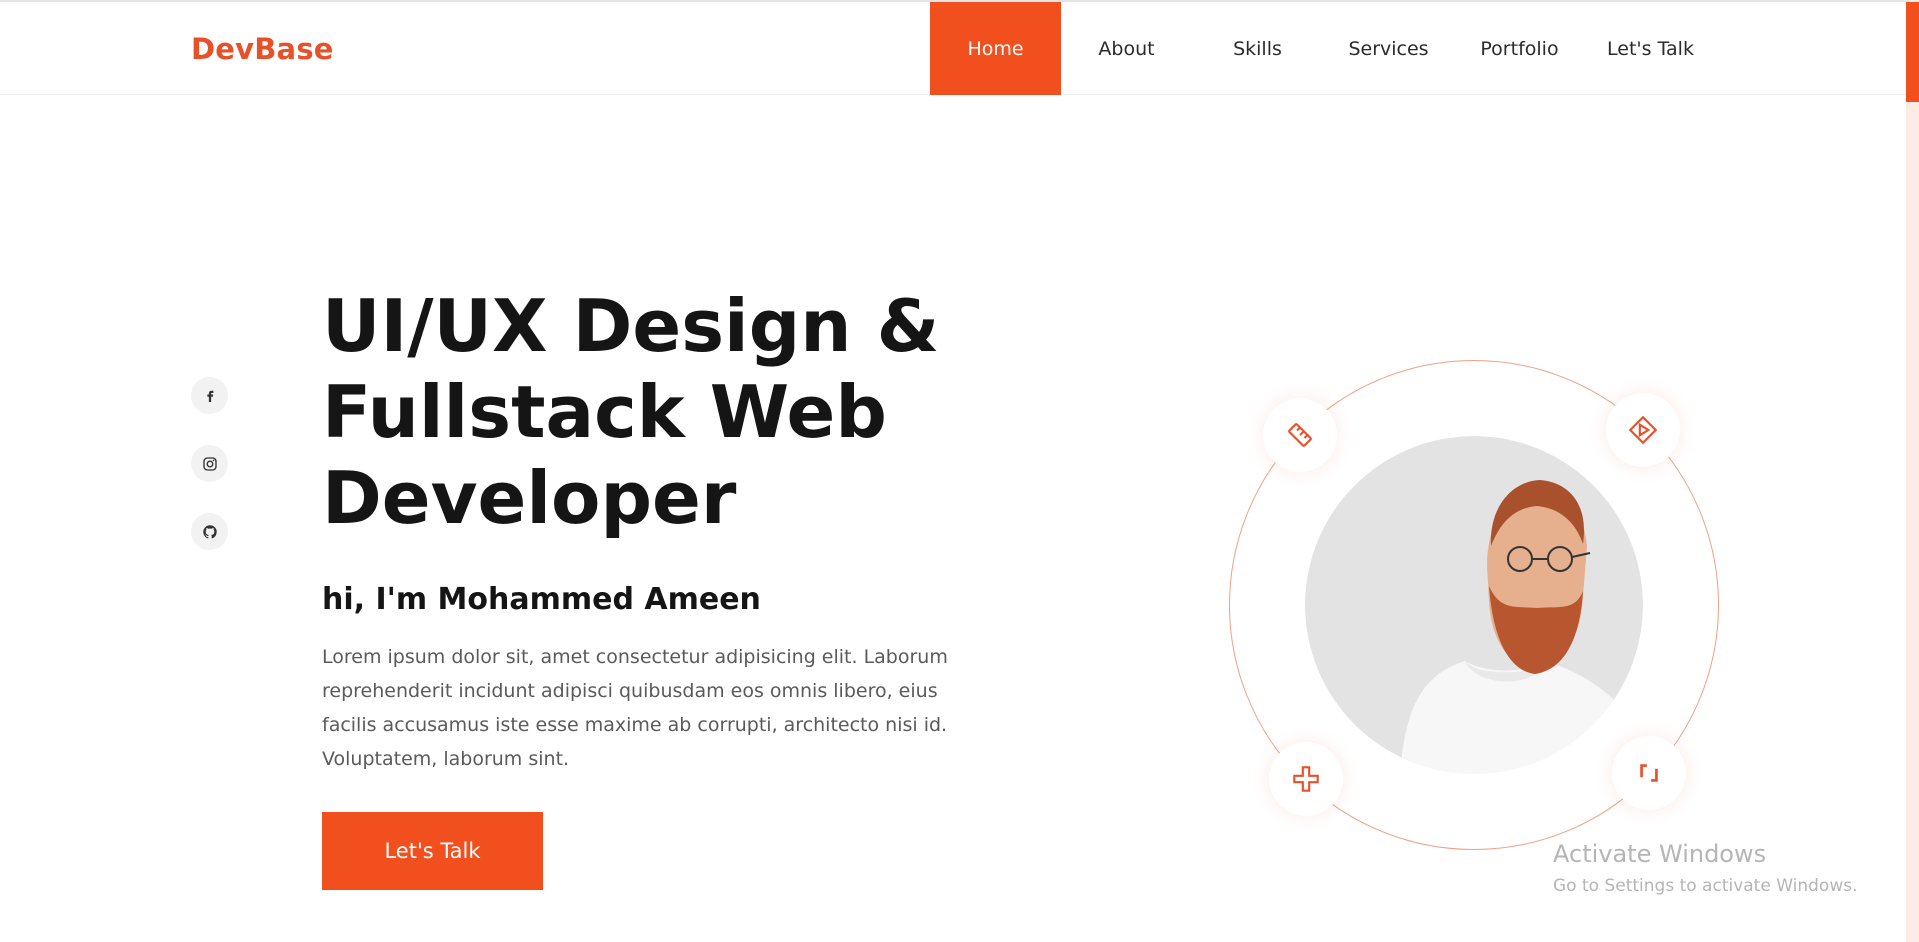  Describe the element at coordinates (541, 599) in the screenshot. I see `greeting: hi, I'm Mohammed Ameen` at that location.